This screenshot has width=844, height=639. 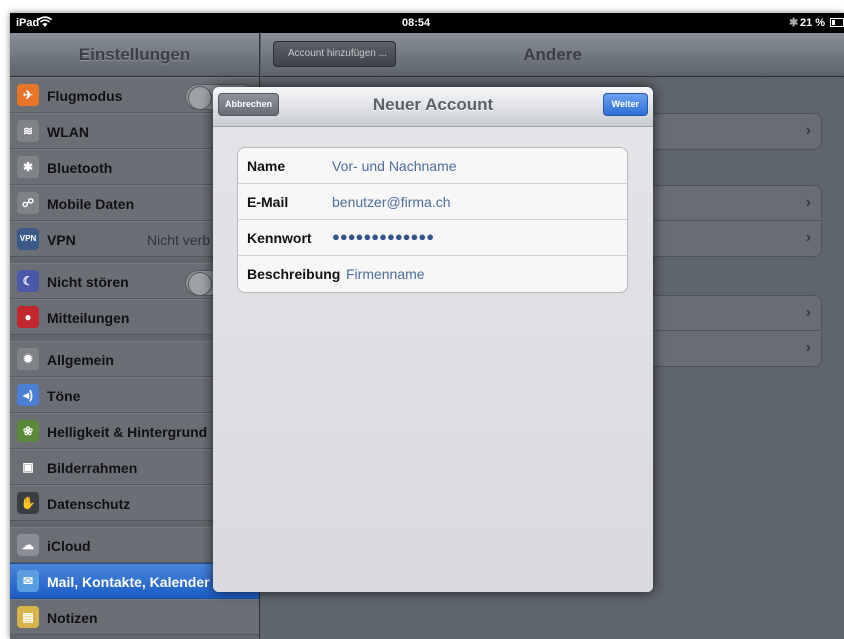 I want to click on gear-icon: ✹, so click(x=28, y=359).